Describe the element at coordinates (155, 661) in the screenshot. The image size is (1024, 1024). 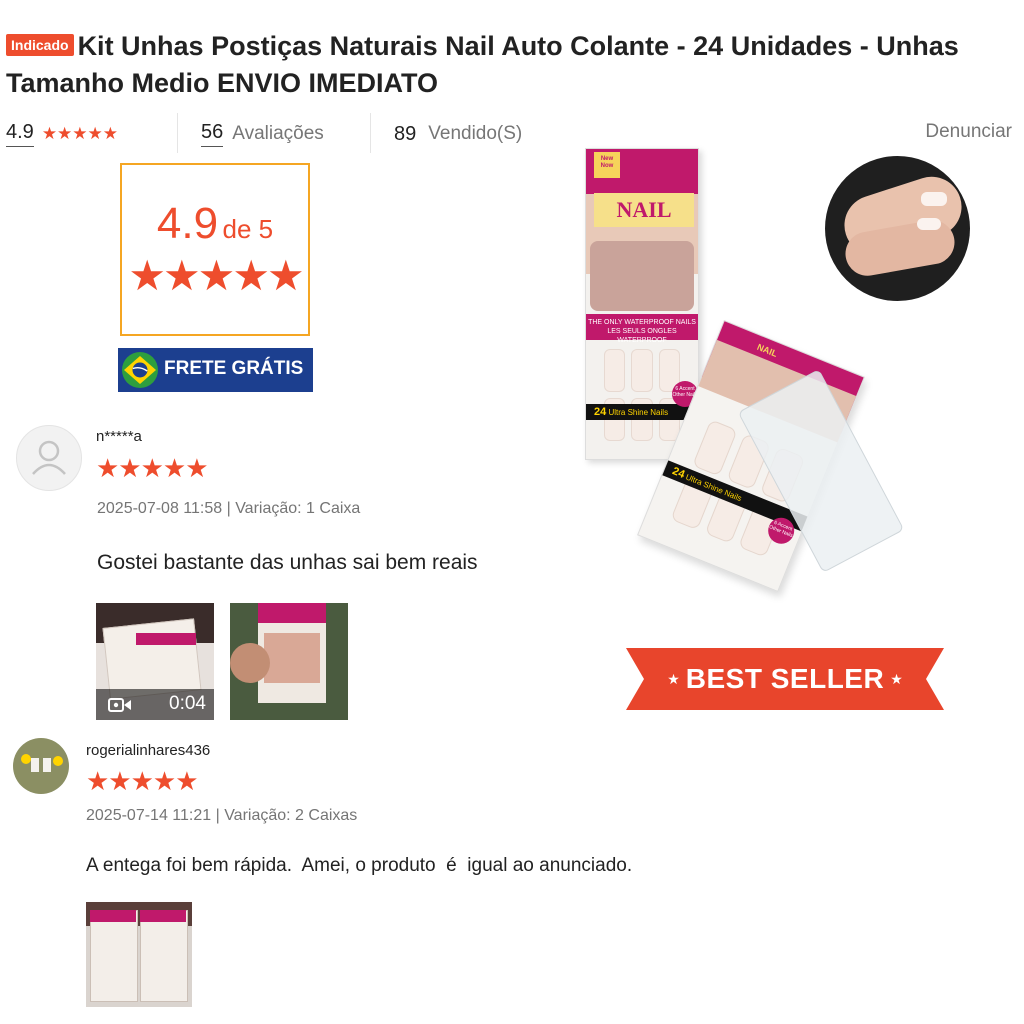
I see `review-video-thumbnail: 0:04` at that location.